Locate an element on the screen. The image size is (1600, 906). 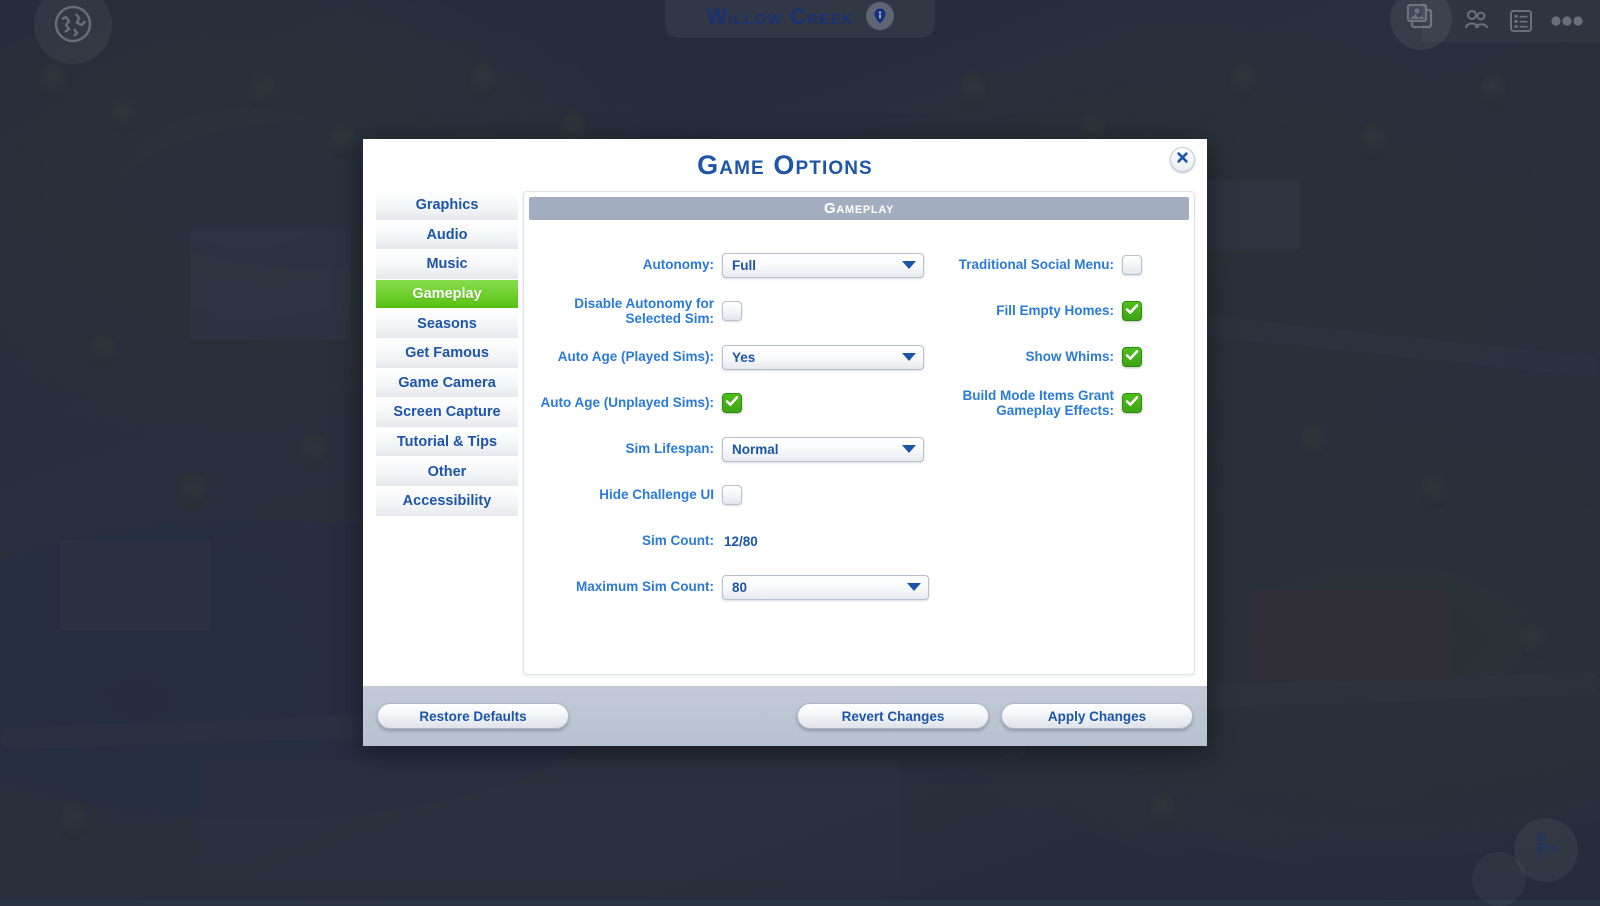
hide-challenge-ui-checkbox is located at coordinates (732, 495).